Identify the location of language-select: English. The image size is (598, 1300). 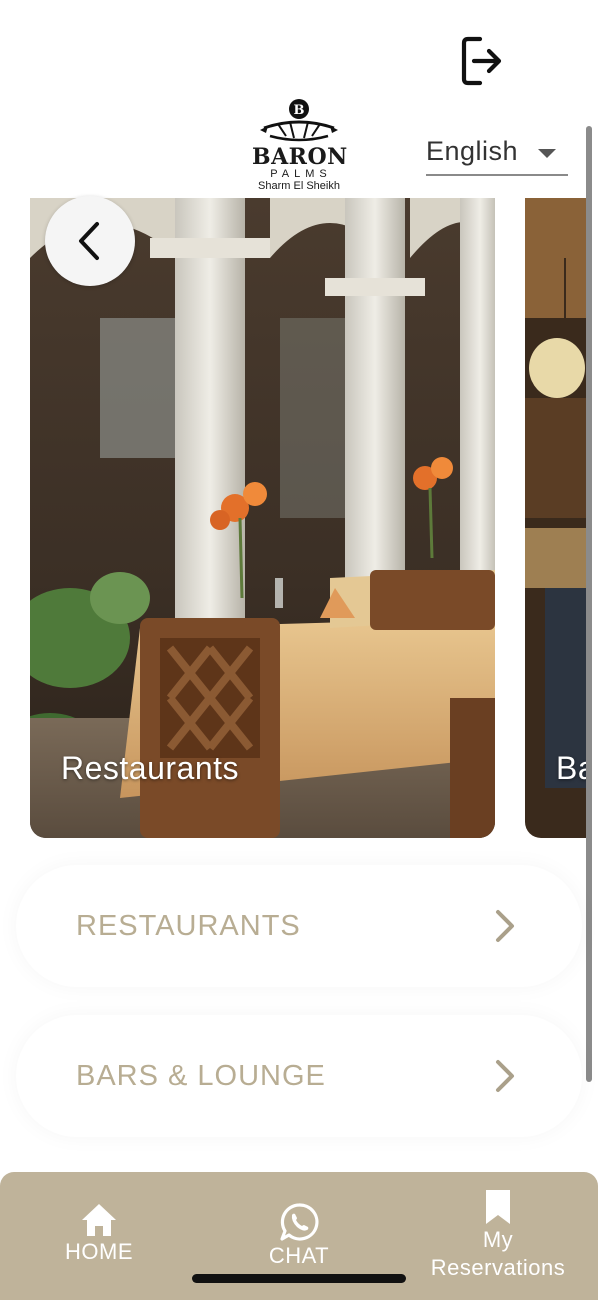
(497, 152).